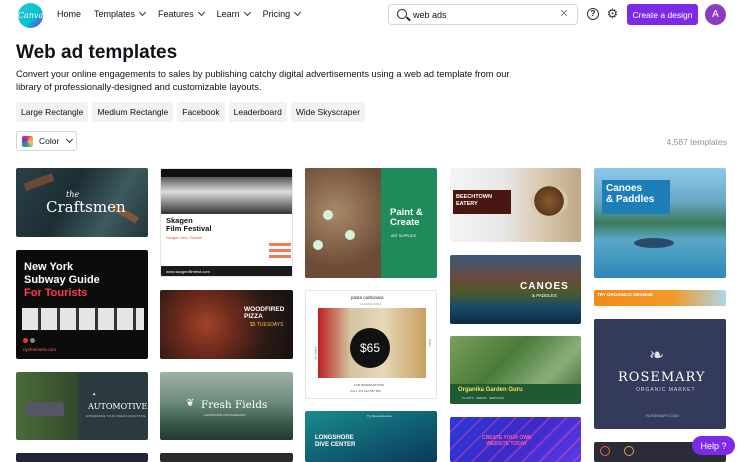  What do you see at coordinates (328, 112) in the screenshot?
I see `chip-wide-skyscraper: Wide Skyscraper` at bounding box center [328, 112].